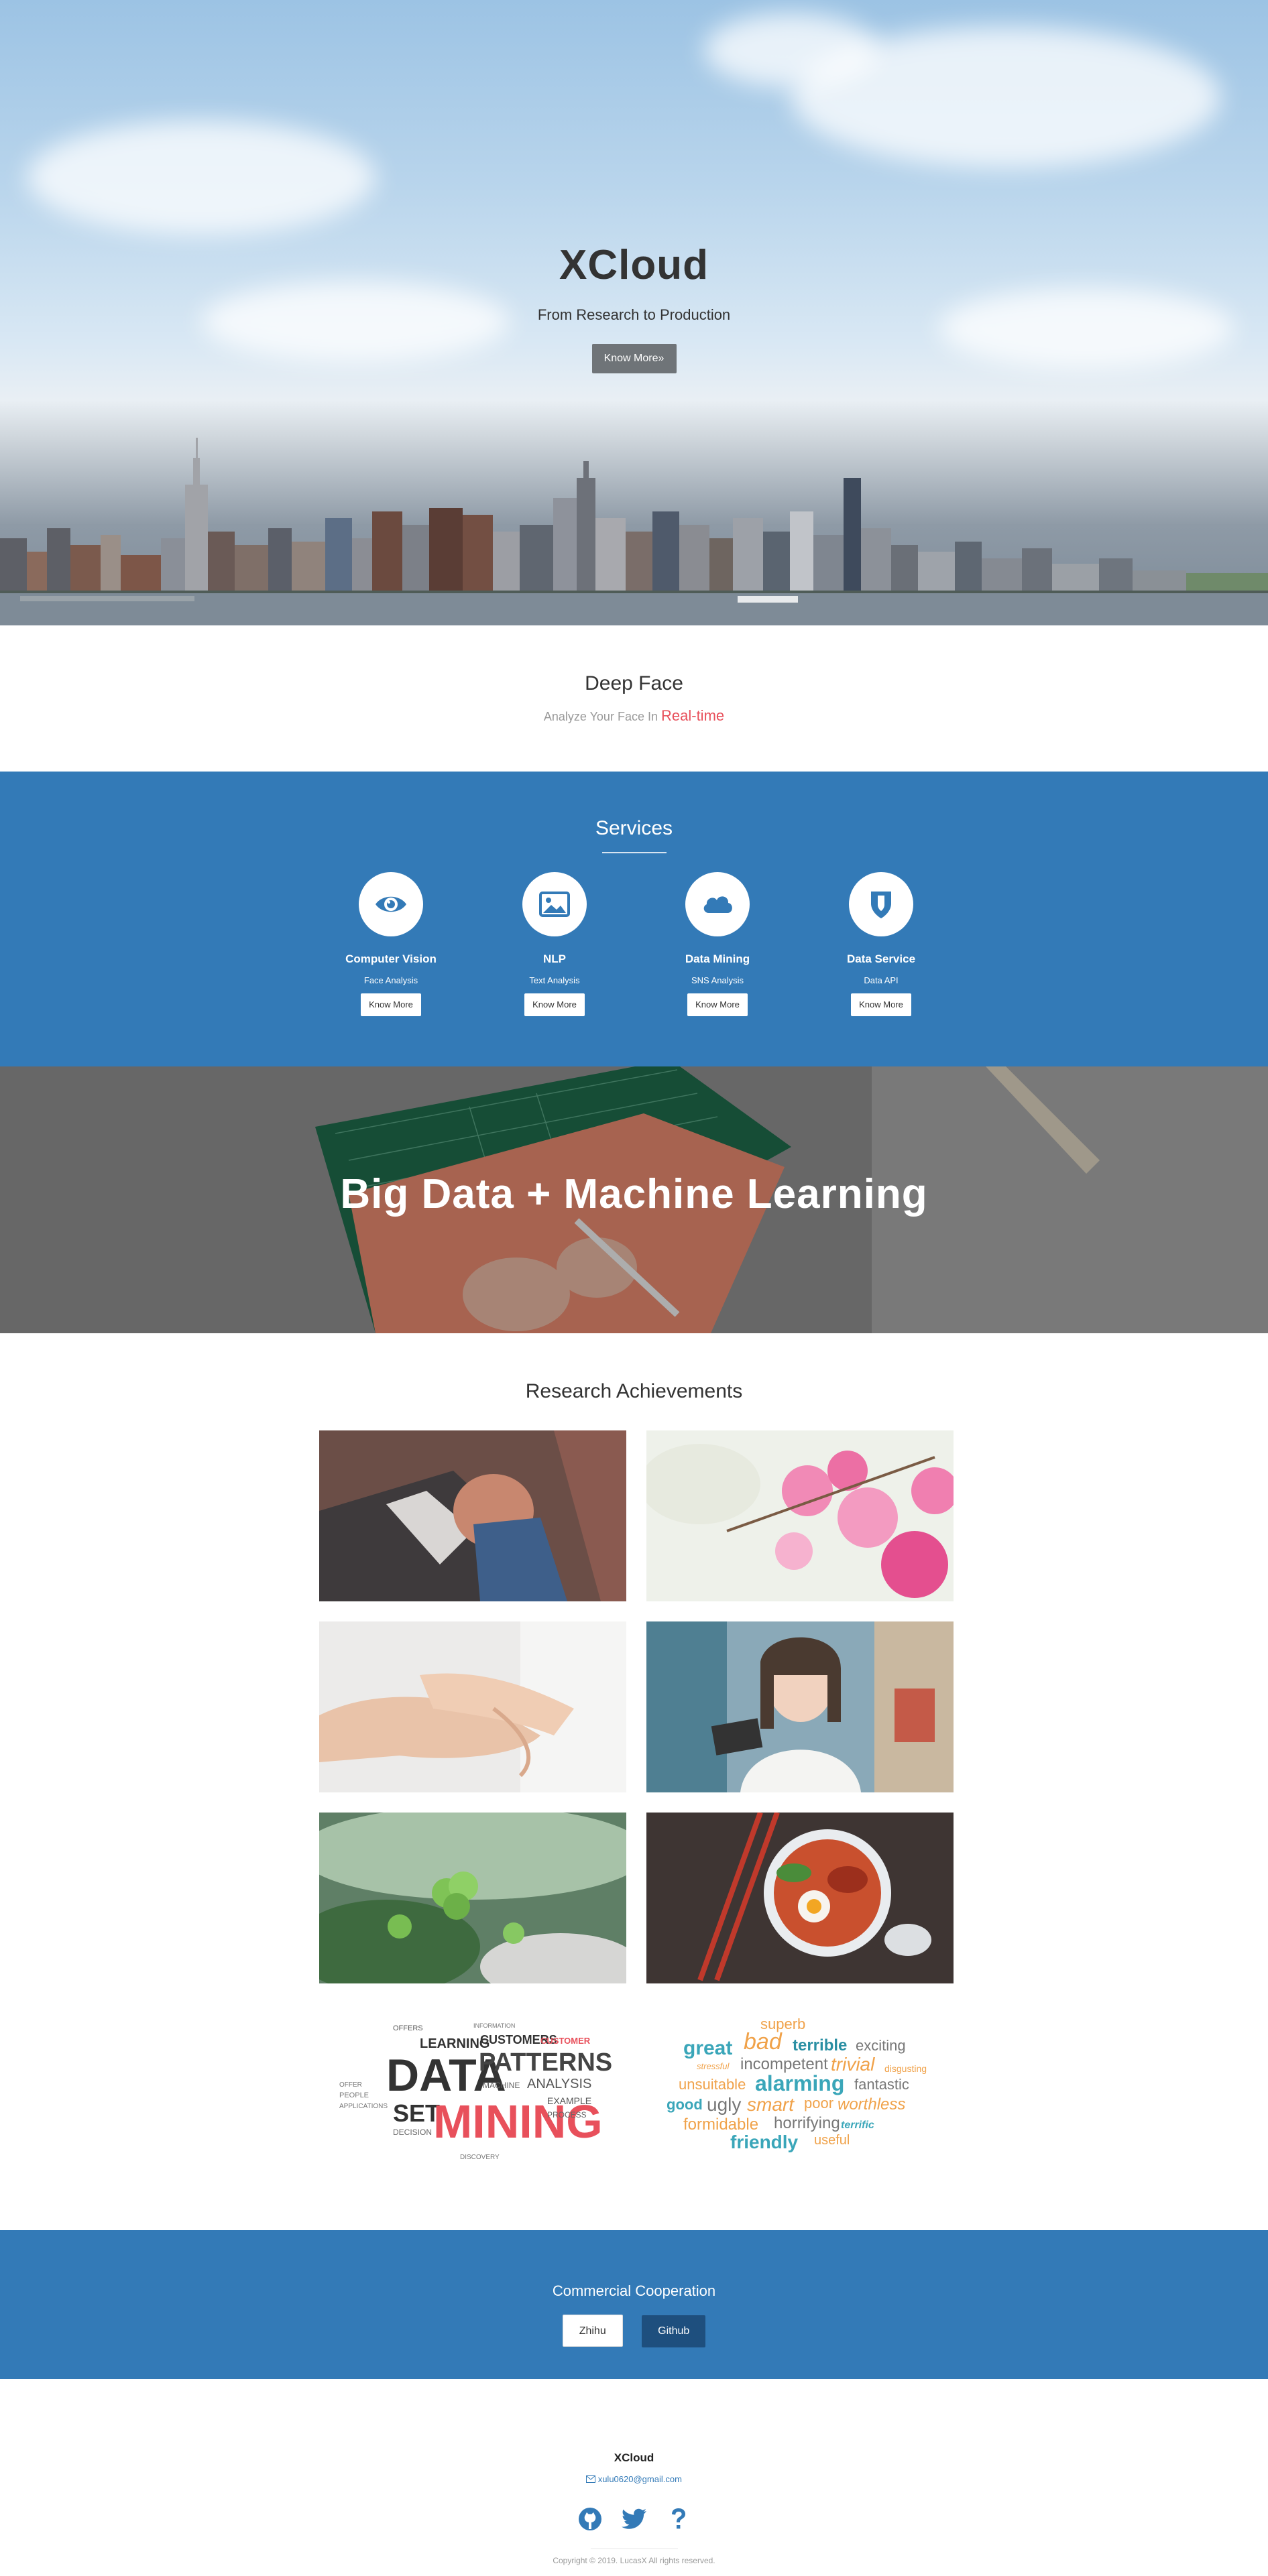 The height and width of the screenshot is (2576, 1268). I want to click on pink-flowers-image, so click(800, 1515).